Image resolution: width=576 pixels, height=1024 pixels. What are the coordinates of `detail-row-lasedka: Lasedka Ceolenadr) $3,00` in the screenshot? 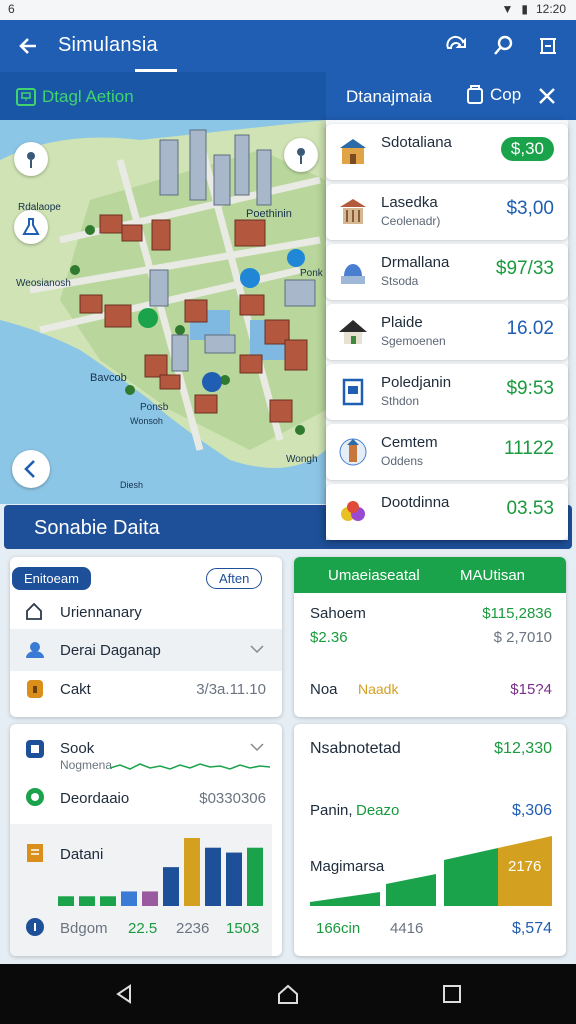 It's located at (447, 212).